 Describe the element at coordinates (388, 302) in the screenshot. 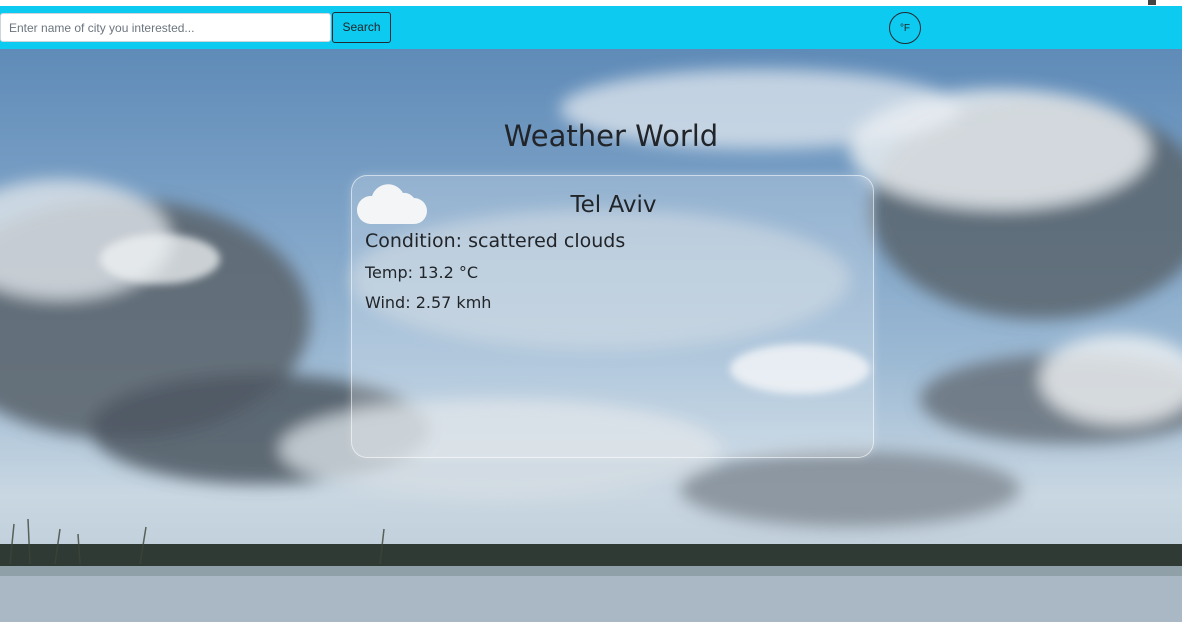

I see `wind-label: Wind:` at that location.